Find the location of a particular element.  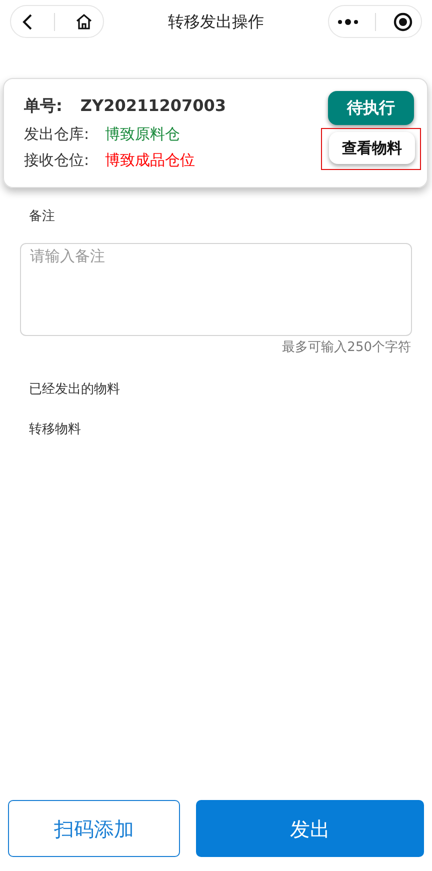

field-value: ZY20211207003 is located at coordinates (153, 106).